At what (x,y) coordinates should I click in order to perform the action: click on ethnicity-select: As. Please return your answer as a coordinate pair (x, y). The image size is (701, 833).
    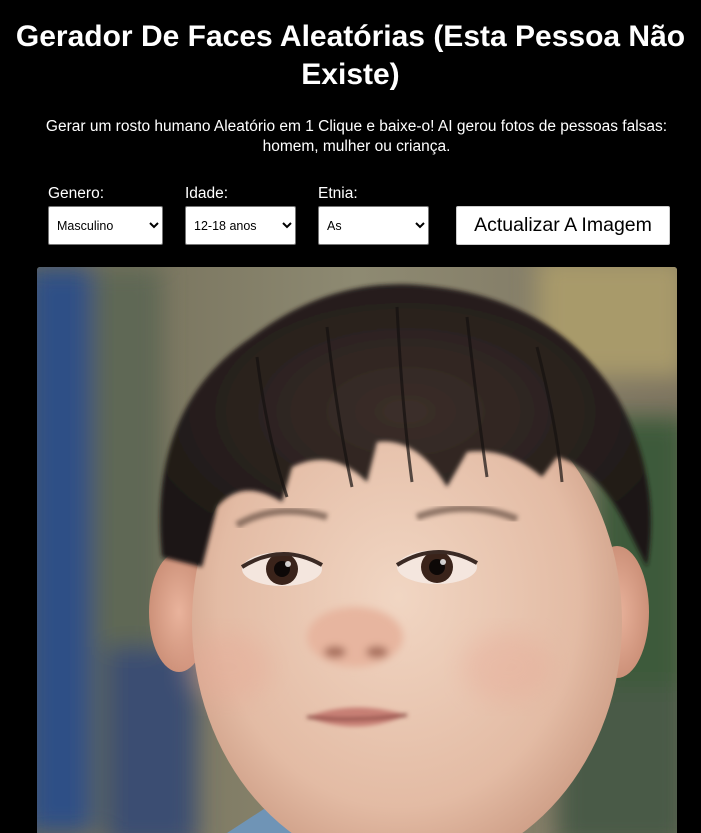
    Looking at the image, I should click on (373, 225).